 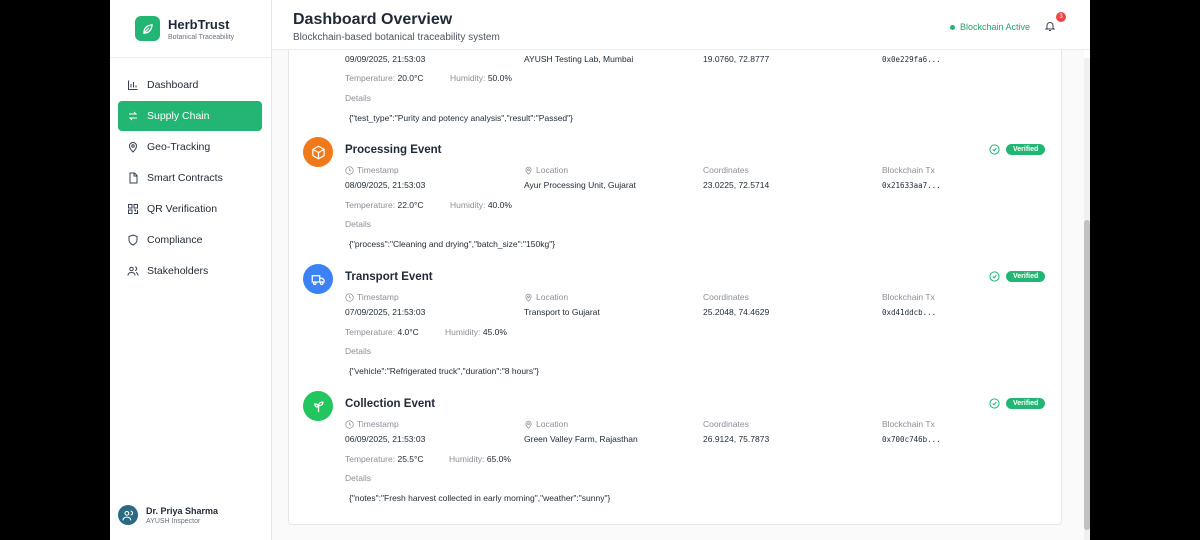 What do you see at coordinates (182, 510) in the screenshot?
I see `user-name: Dr. Priya Sharma` at bounding box center [182, 510].